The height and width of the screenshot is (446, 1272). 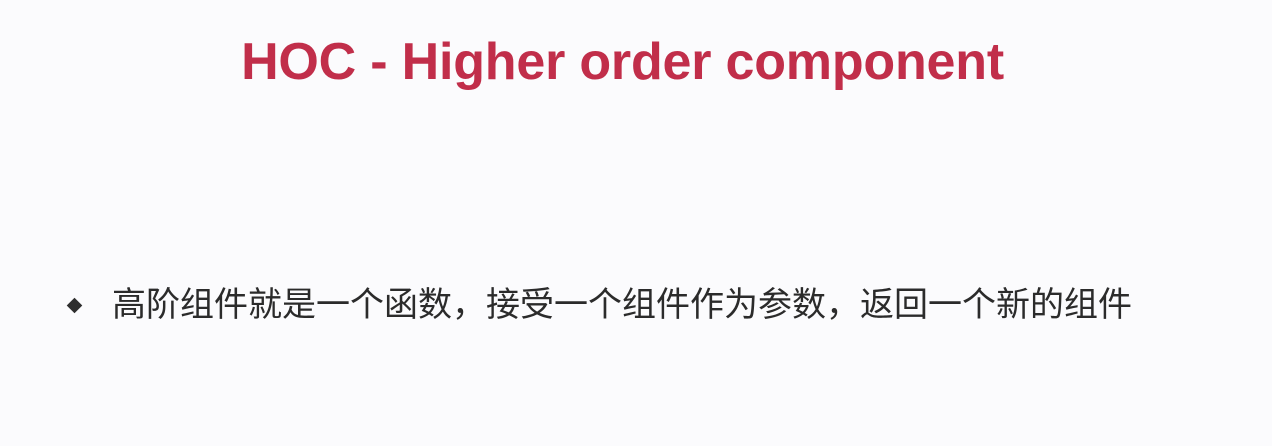 What do you see at coordinates (622, 305) in the screenshot?
I see `bullet-text: 高阶组件就是一个函数，接受一个组件作为参数，返回一个新的组件` at bounding box center [622, 305].